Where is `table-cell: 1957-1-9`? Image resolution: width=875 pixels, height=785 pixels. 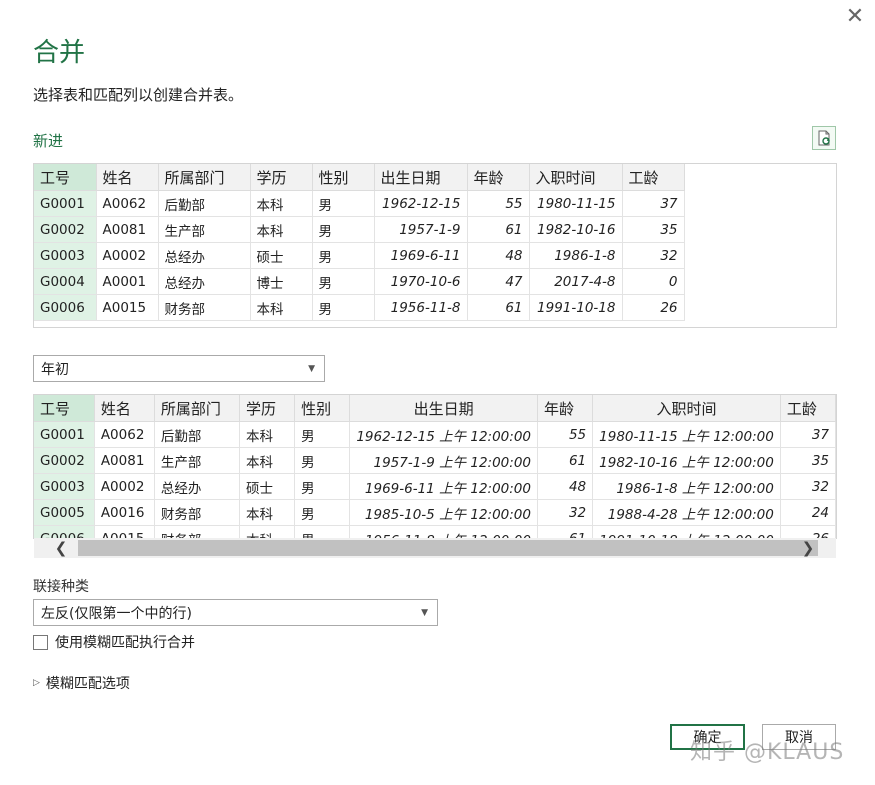 table-cell: 1957-1-9 is located at coordinates (421, 229).